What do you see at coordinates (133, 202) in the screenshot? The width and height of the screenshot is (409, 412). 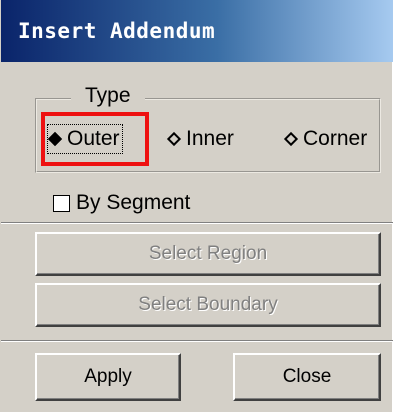 I see `by-segment-label: By Segment` at bounding box center [133, 202].